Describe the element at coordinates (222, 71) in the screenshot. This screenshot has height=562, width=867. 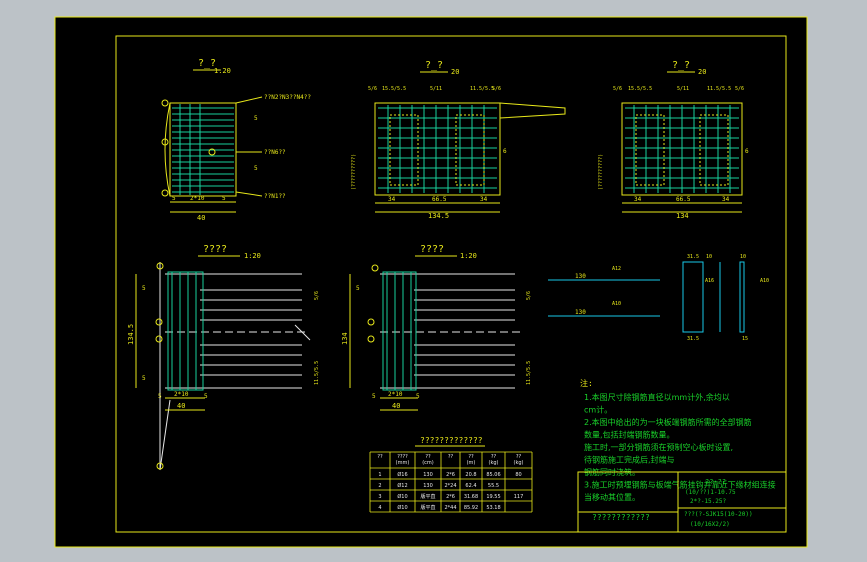
I see `section-1-scale: 1:20` at that location.